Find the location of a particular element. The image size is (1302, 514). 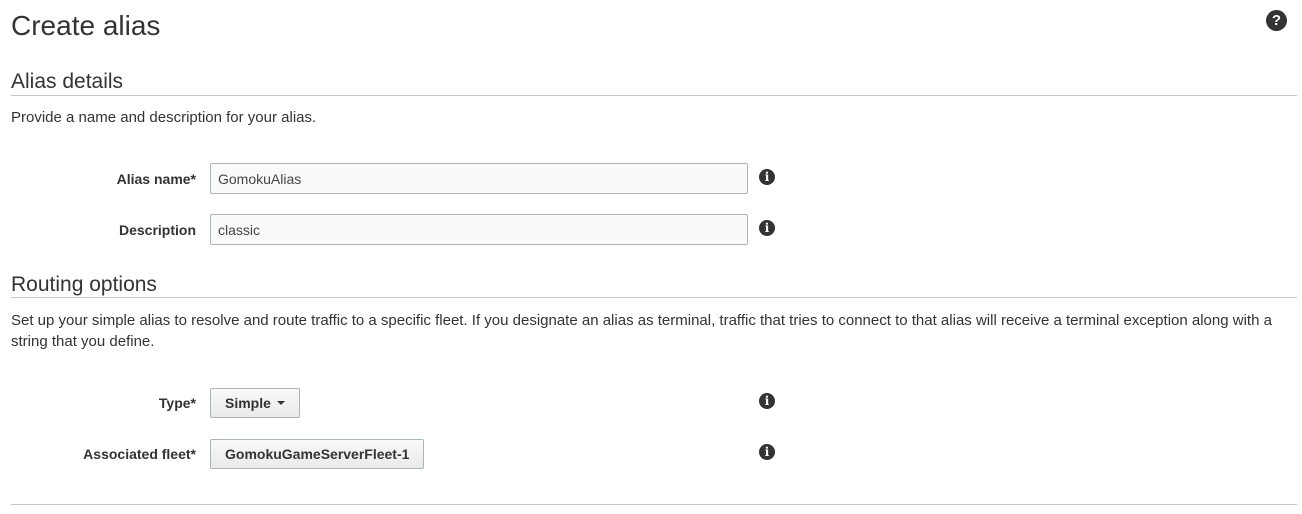

alias-name-info-icon: i is located at coordinates (767, 177).